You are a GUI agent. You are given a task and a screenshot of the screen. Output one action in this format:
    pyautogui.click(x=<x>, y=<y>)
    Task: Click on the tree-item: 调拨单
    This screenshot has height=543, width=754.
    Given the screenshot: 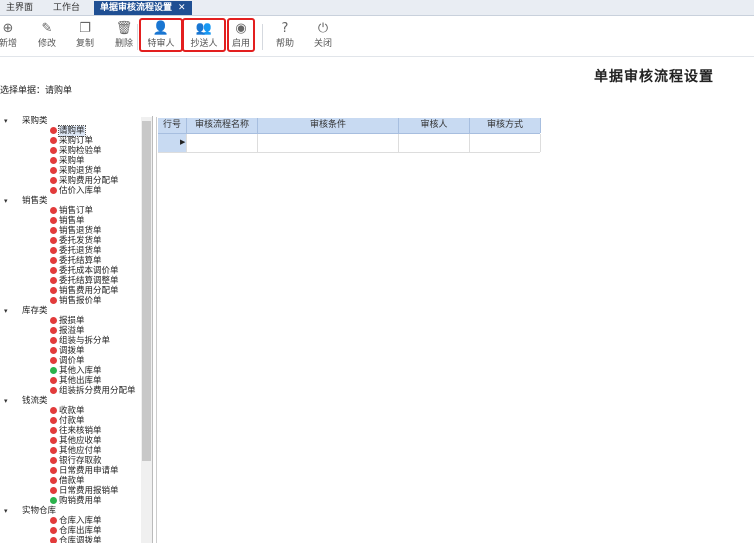 What is the action you would take?
    pyautogui.click(x=67, y=351)
    